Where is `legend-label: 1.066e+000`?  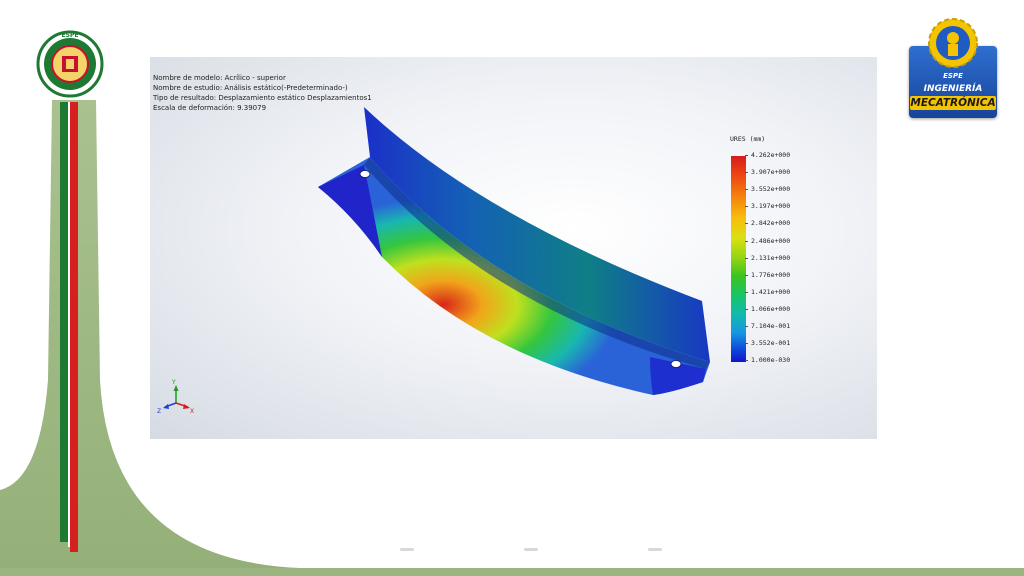
legend-label: 1.066e+000 is located at coordinates (771, 308).